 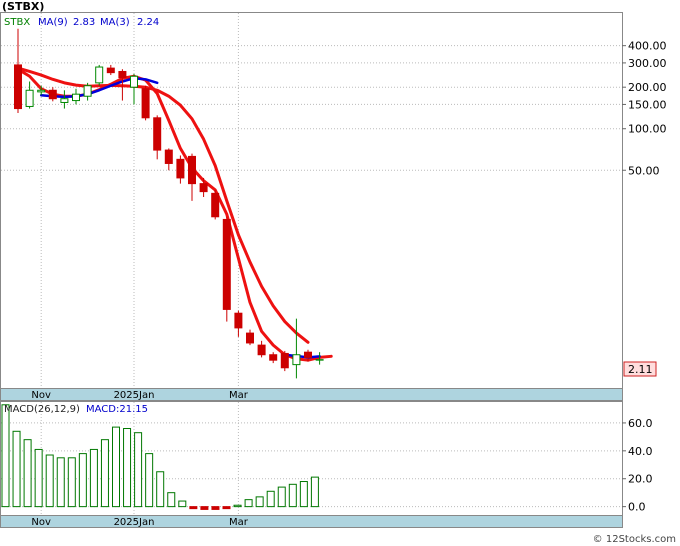 I want to click on price-x-tick-label: Mar, so click(x=239, y=395).